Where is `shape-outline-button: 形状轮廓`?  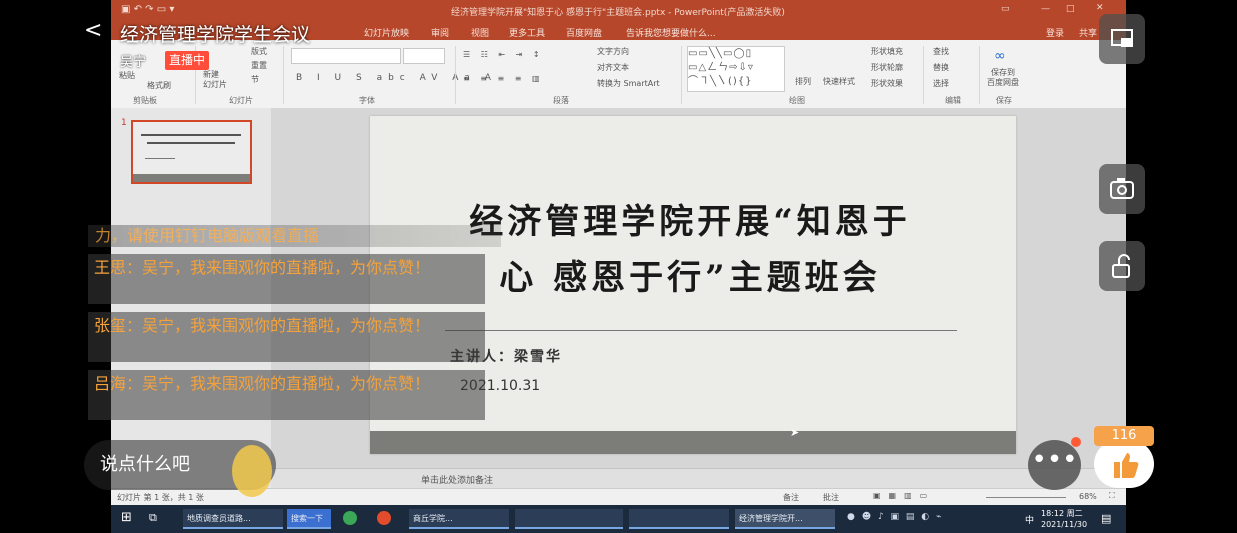 shape-outline-button: 形状轮廓 is located at coordinates (887, 67).